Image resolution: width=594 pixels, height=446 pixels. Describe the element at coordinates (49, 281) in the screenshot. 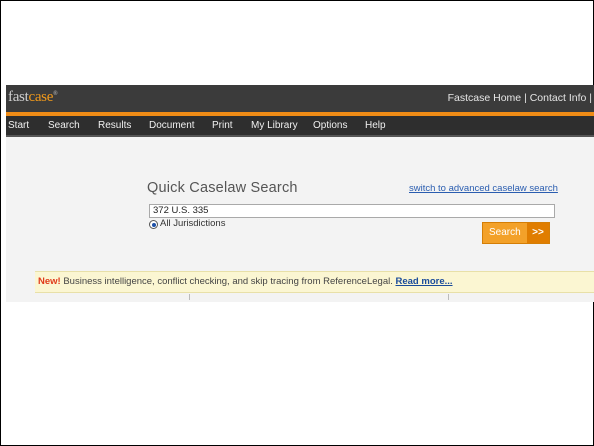

I see `new-badge: New!` at that location.